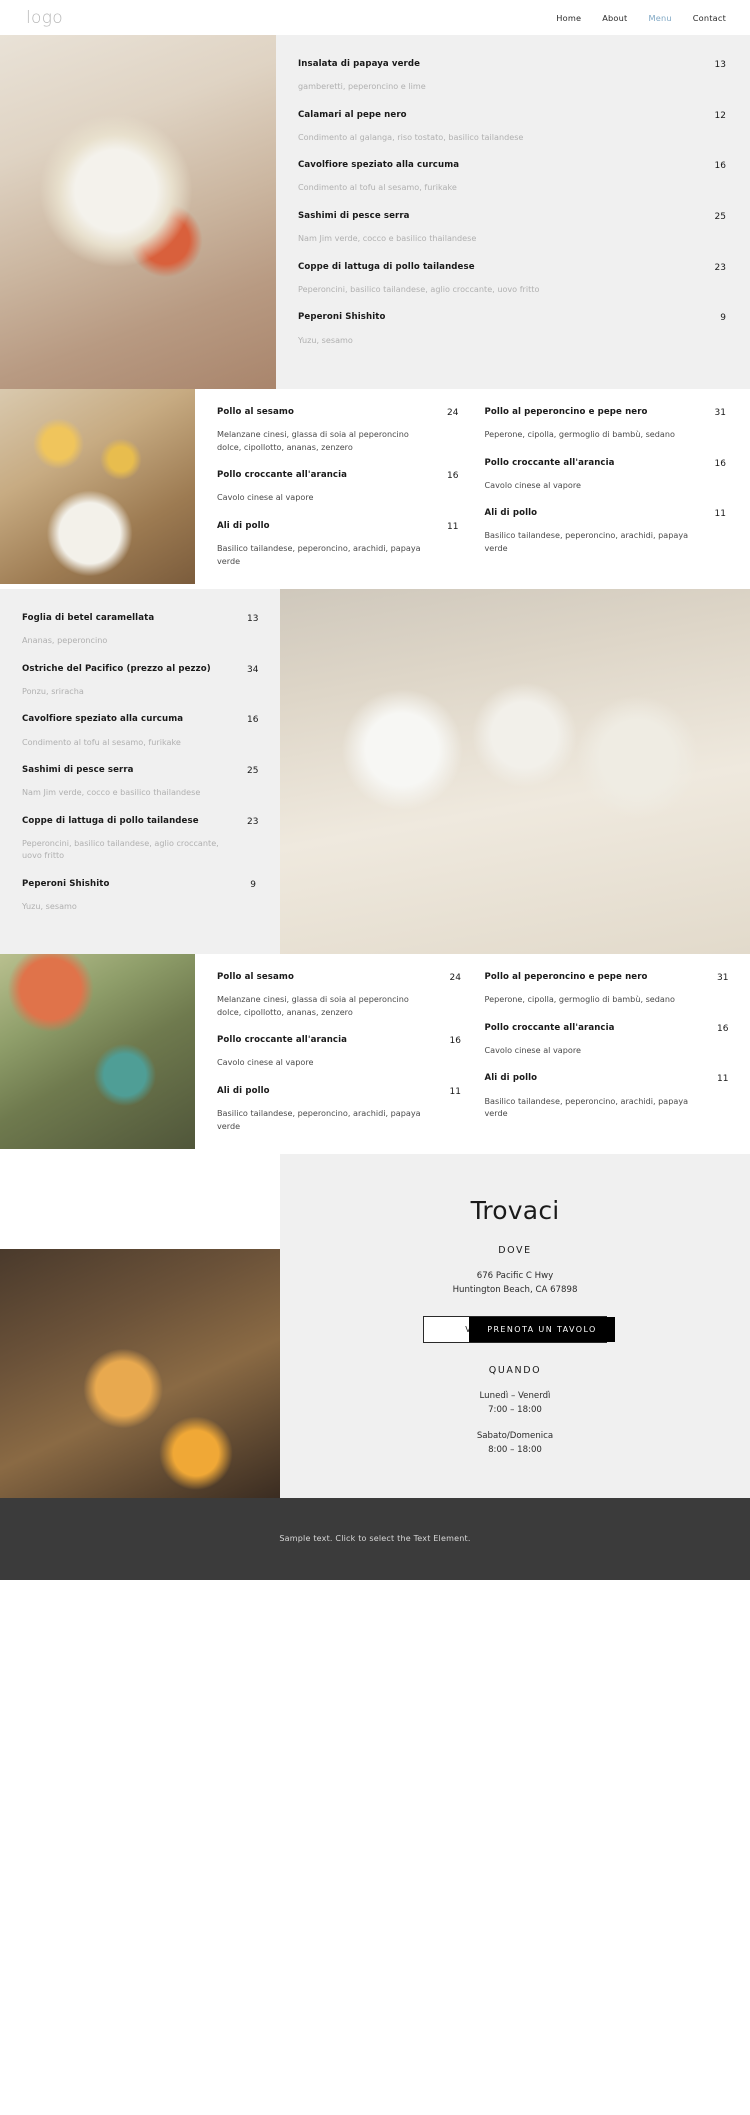 The image size is (750, 2115). Describe the element at coordinates (720, 514) in the screenshot. I see `menu-item-price: 11` at that location.